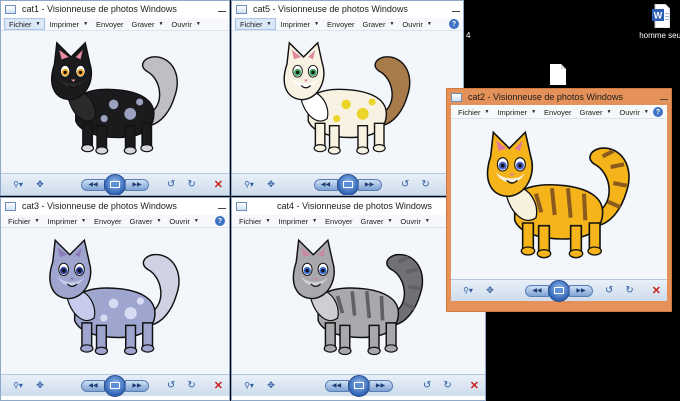 The width and height of the screenshot is (680, 401). Describe the element at coordinates (330, 9) in the screenshot. I see `window-title: cat5 - Visionneuse de photos Windows` at that location.